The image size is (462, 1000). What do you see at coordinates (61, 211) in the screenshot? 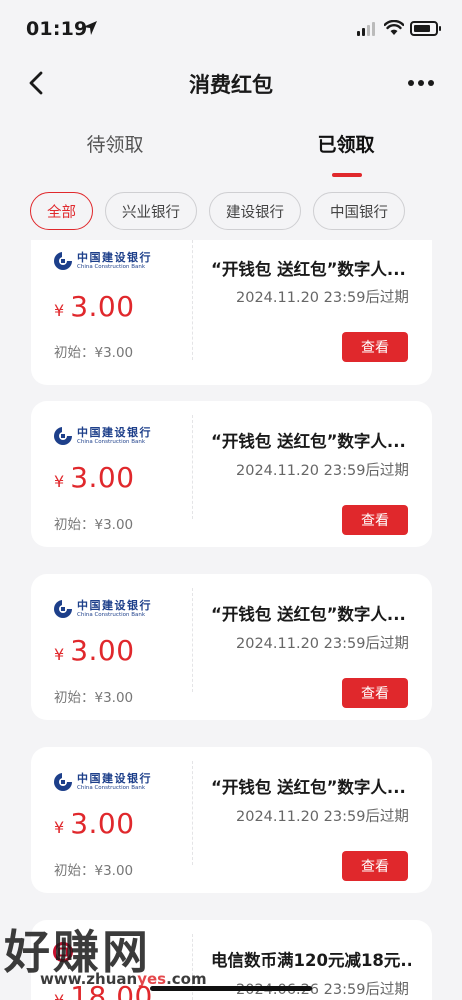
I see `filter-chip-all: 全部` at bounding box center [61, 211].